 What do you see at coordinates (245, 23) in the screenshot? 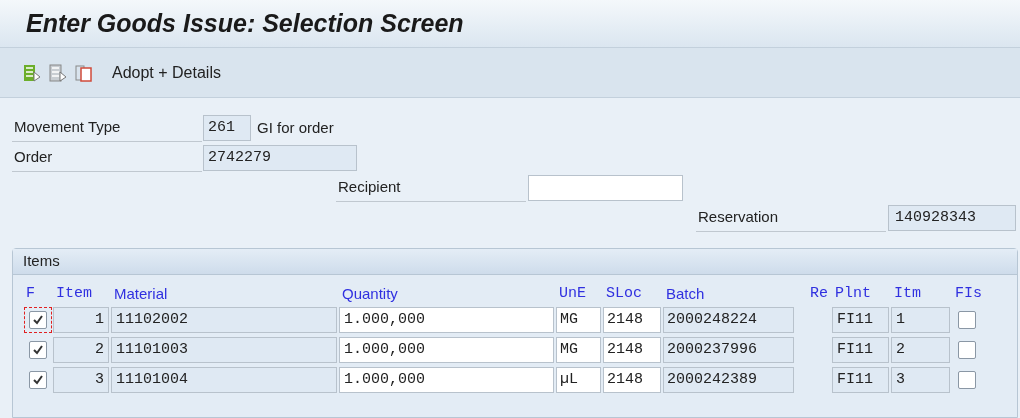
I see `window-title: Enter Goods Issue: Selection Screen` at bounding box center [245, 23].